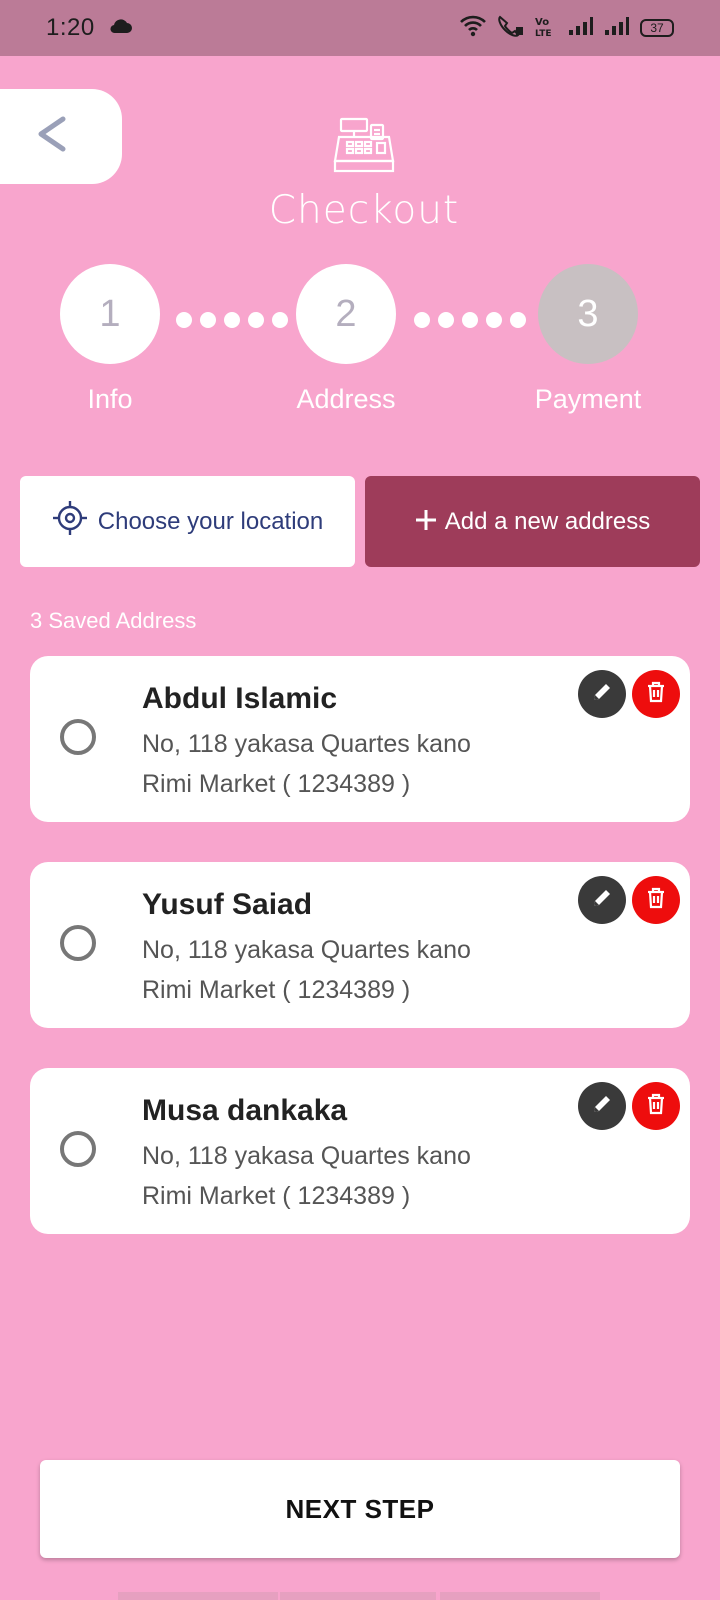 The height and width of the screenshot is (1600, 720). Describe the element at coordinates (510, 28) in the screenshot. I see `wifi-calling-icon` at that location.